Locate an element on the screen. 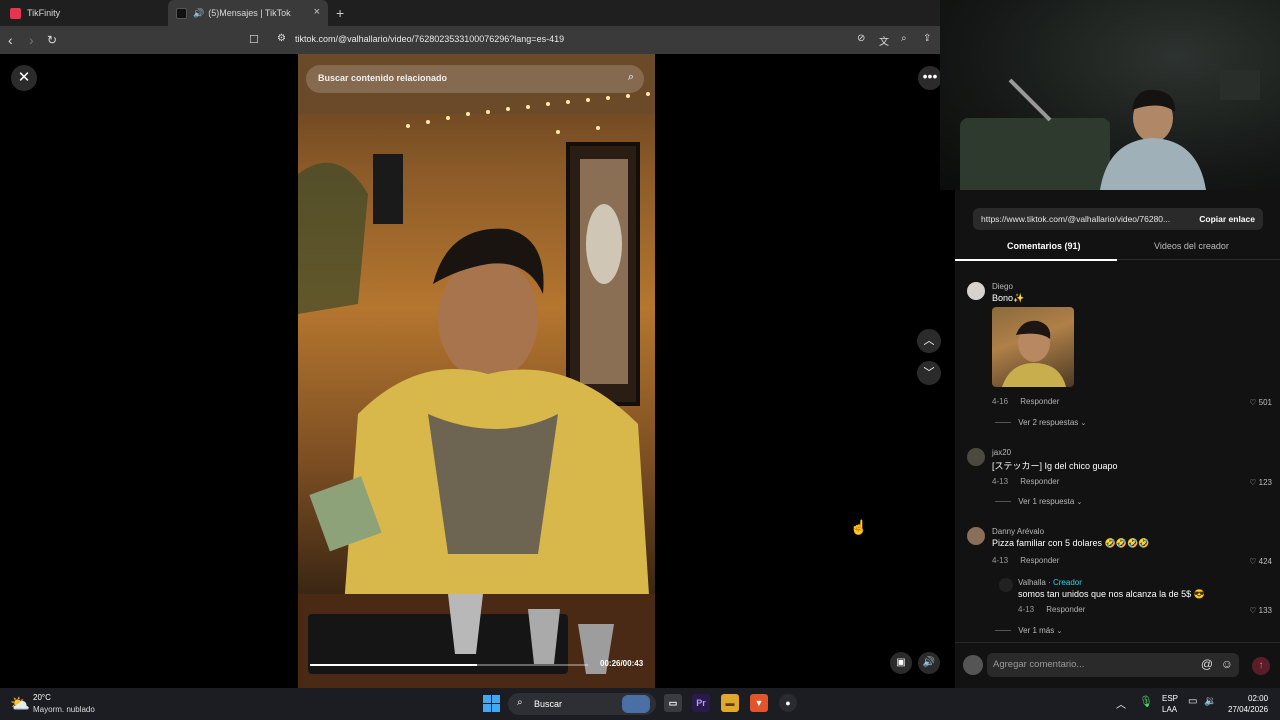 This screenshot has height=720, width=1280. mention-icon: @ is located at coordinates (1207, 664).